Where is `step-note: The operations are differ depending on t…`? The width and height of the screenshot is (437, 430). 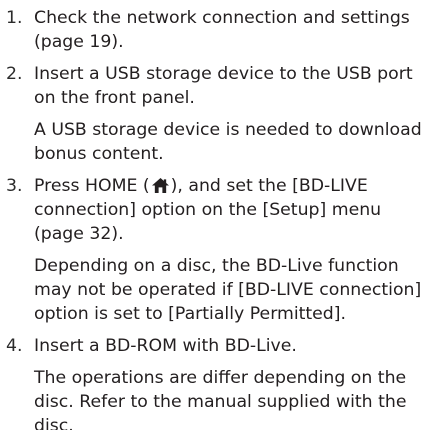 step-note: The operations are differ depending on t… is located at coordinates (220, 399).